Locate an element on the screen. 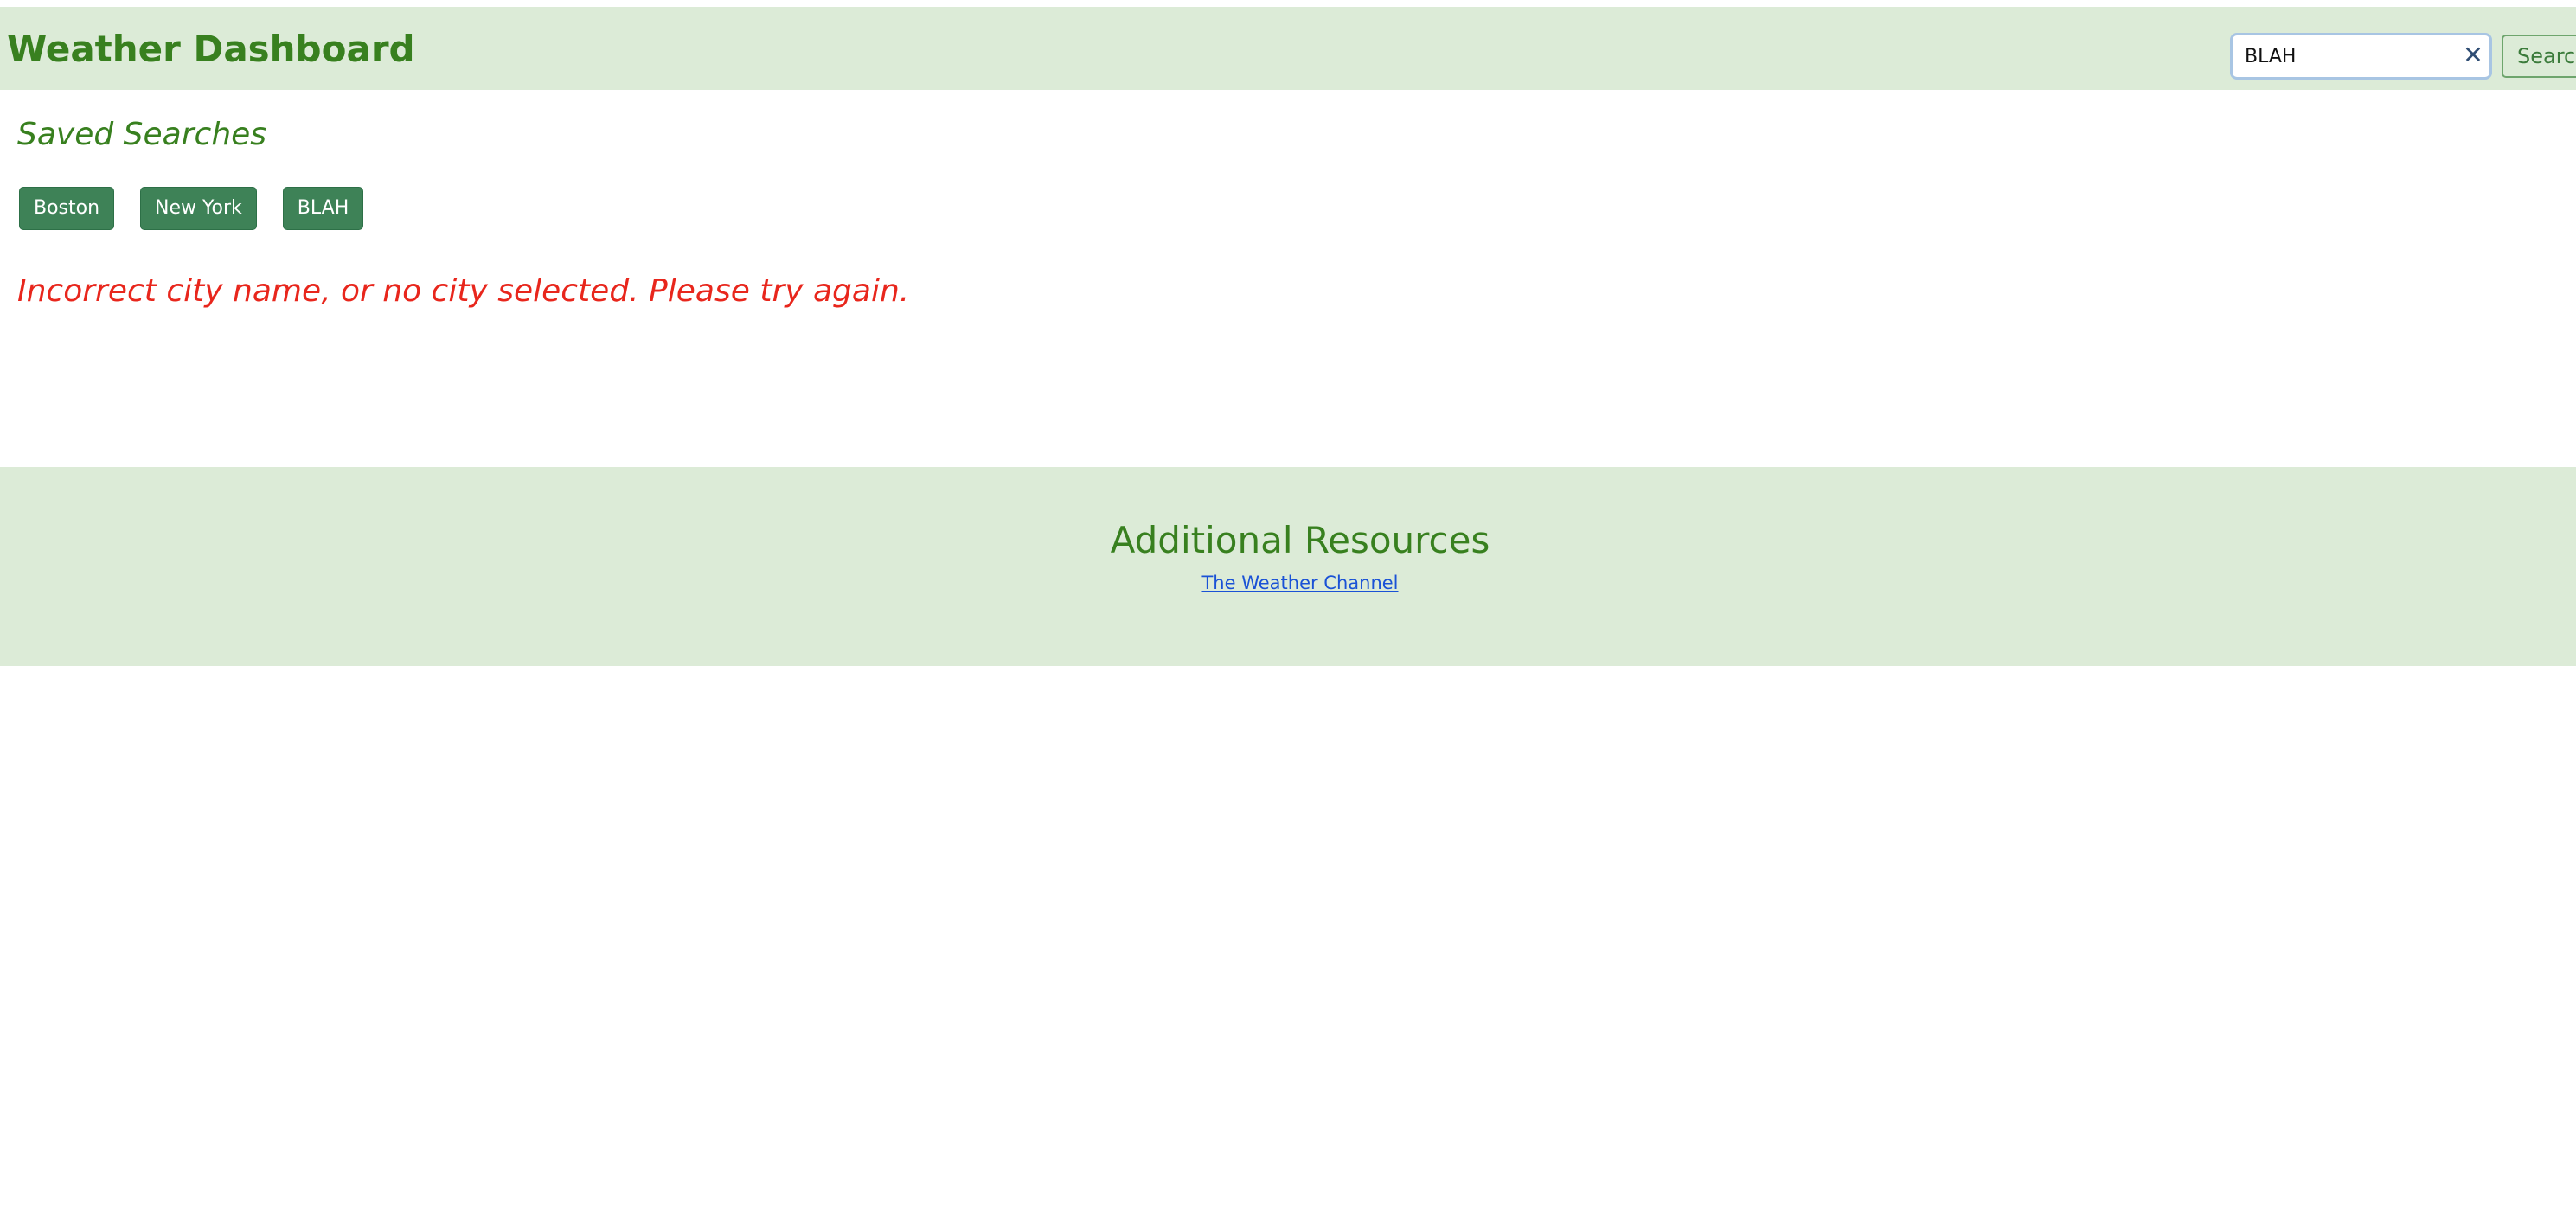 Image resolution: width=2576 pixels, height=1223 pixels. saved-search-new-york: New York is located at coordinates (198, 208).